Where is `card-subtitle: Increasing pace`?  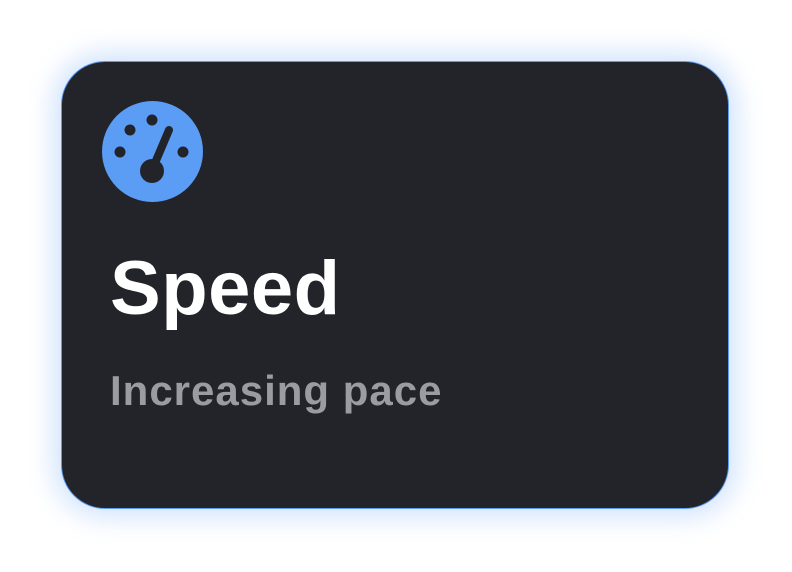
card-subtitle: Increasing pace is located at coordinates (276, 390).